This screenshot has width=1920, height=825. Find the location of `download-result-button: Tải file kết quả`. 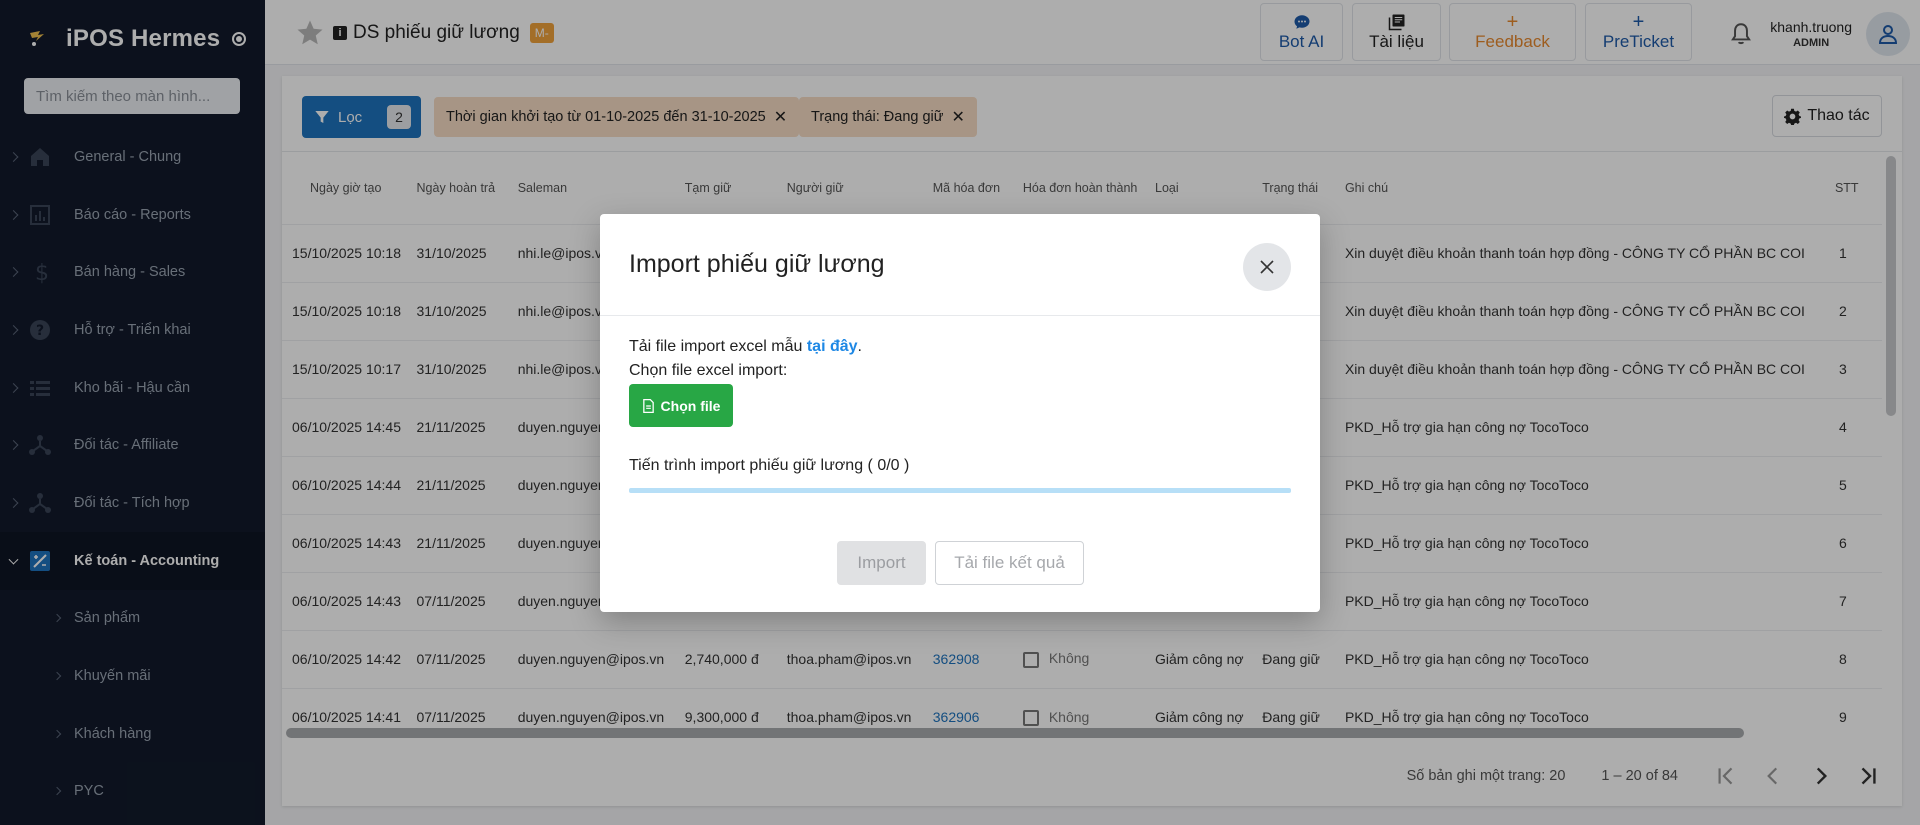

download-result-button: Tải file kết quả is located at coordinates (1009, 563).